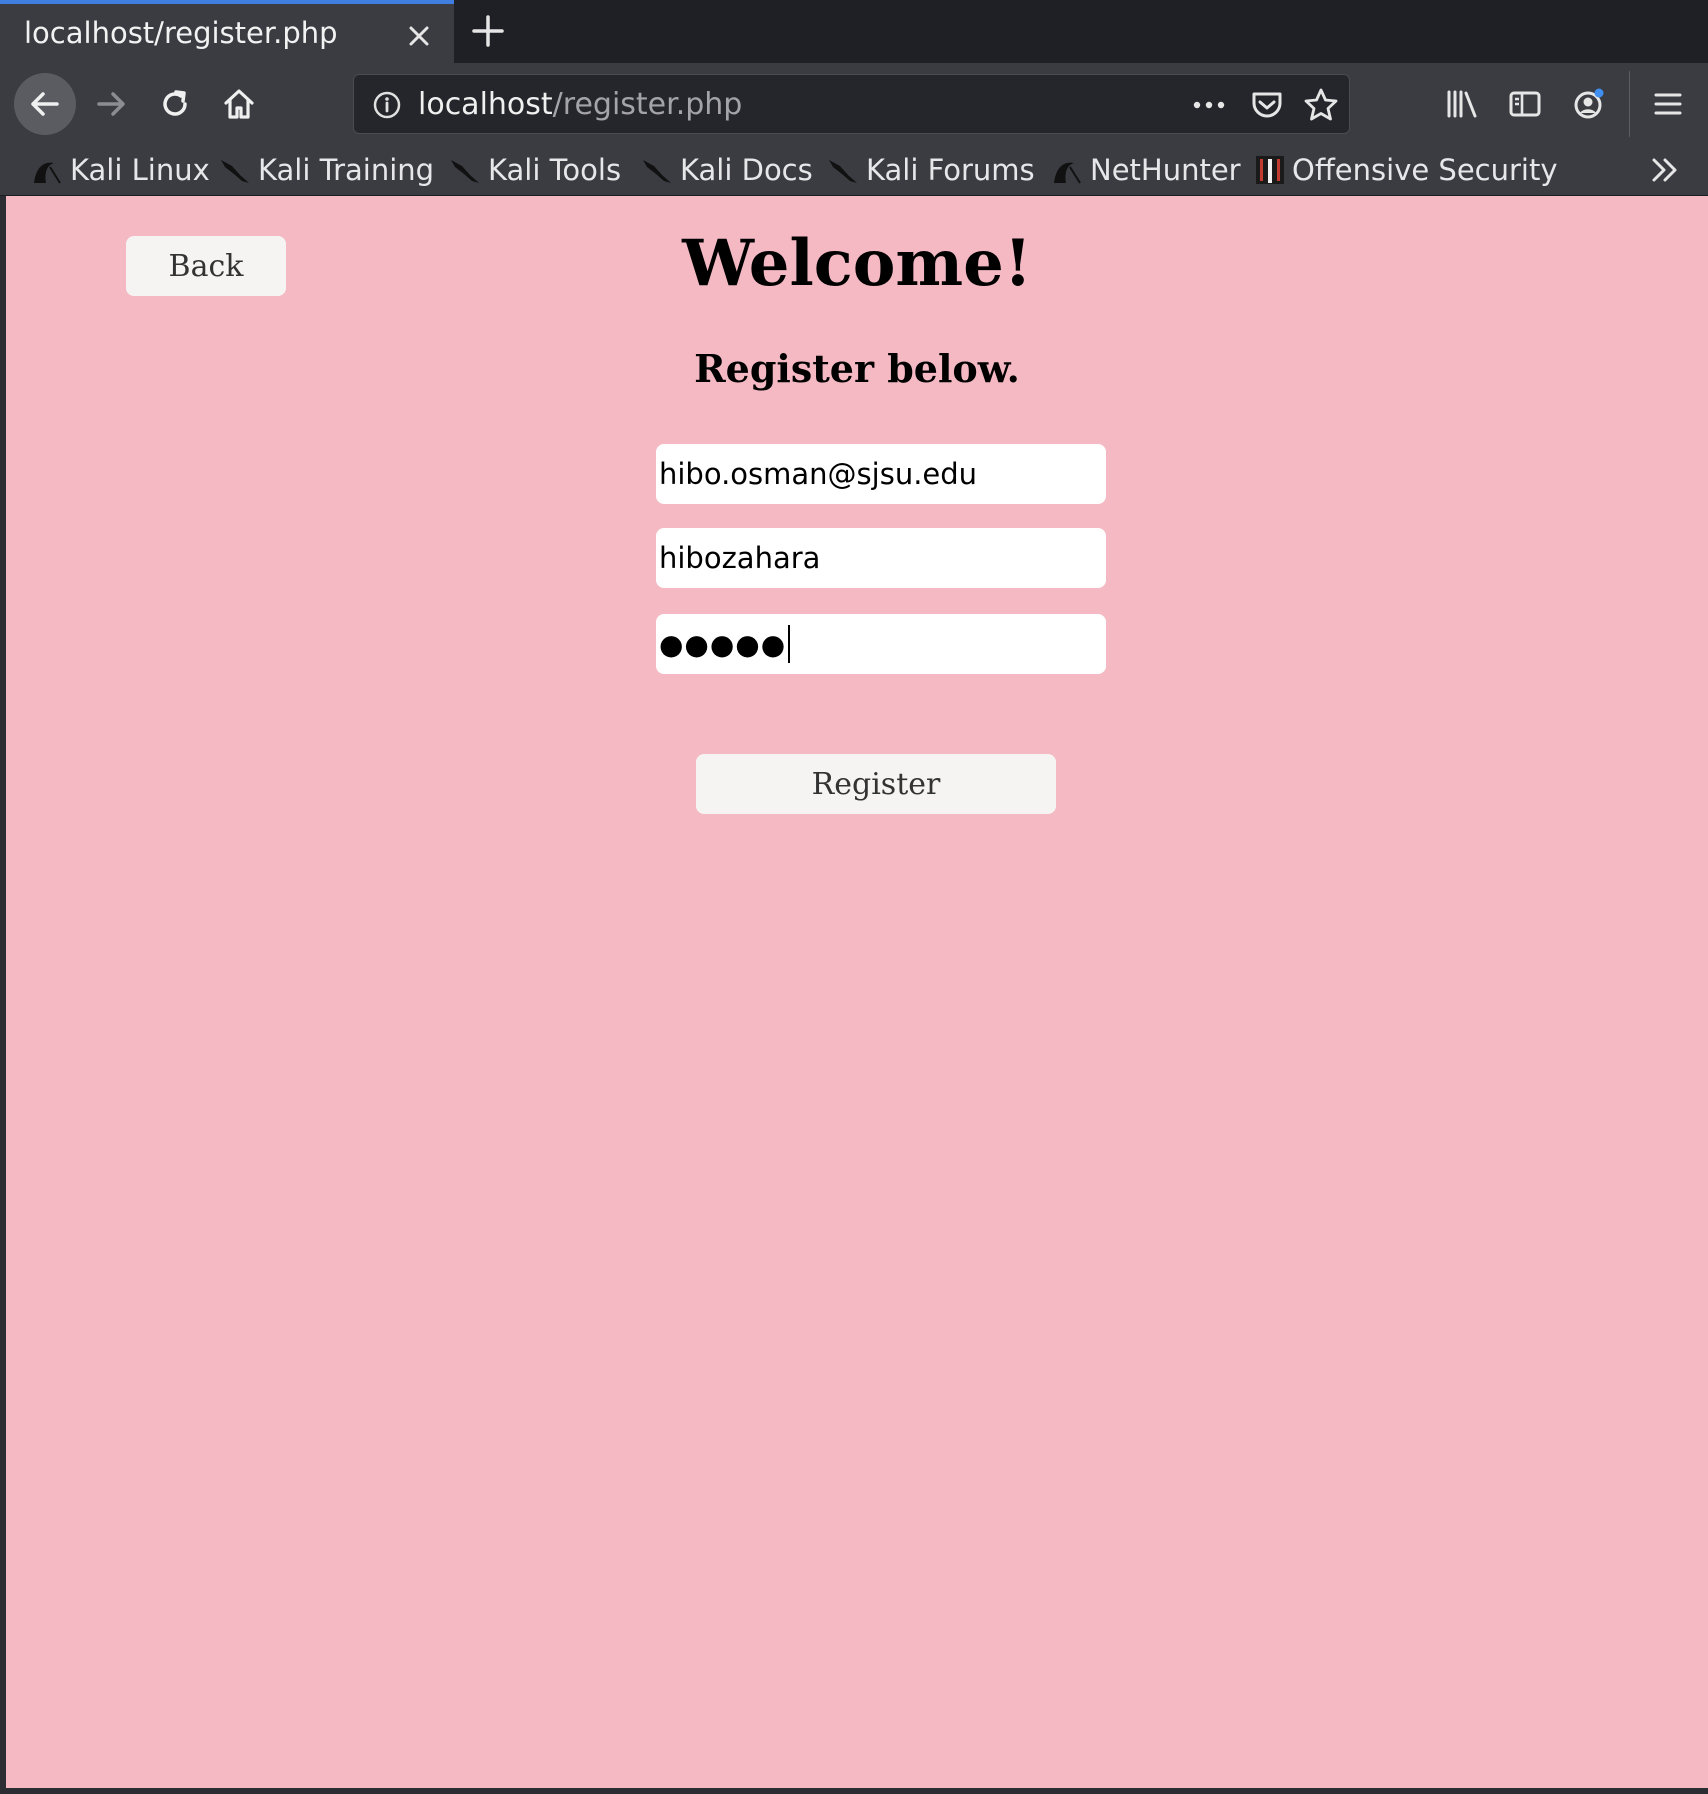  What do you see at coordinates (881, 558) in the screenshot?
I see `username-field: hibozahara` at bounding box center [881, 558].